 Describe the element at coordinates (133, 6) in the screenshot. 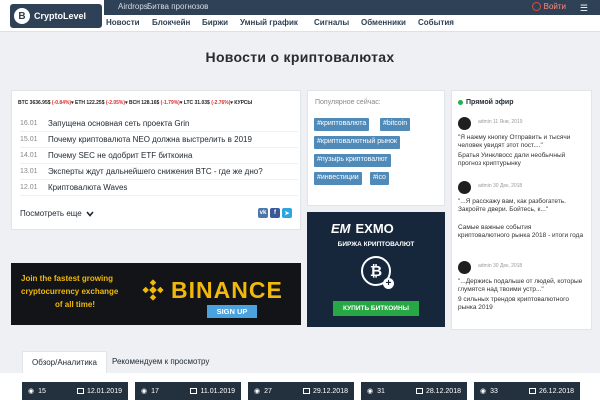

I see `subnav-airdrops: Airdrops` at that location.